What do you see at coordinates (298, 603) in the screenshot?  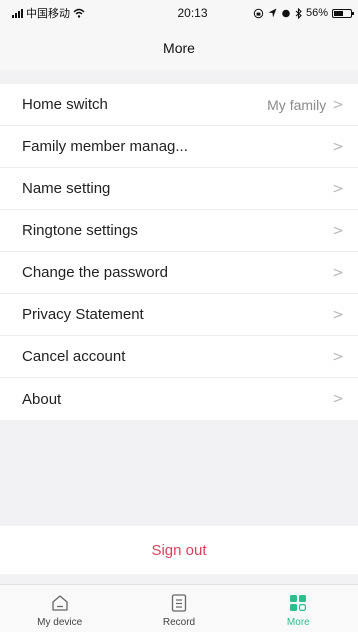 I see `grid-icon` at bounding box center [298, 603].